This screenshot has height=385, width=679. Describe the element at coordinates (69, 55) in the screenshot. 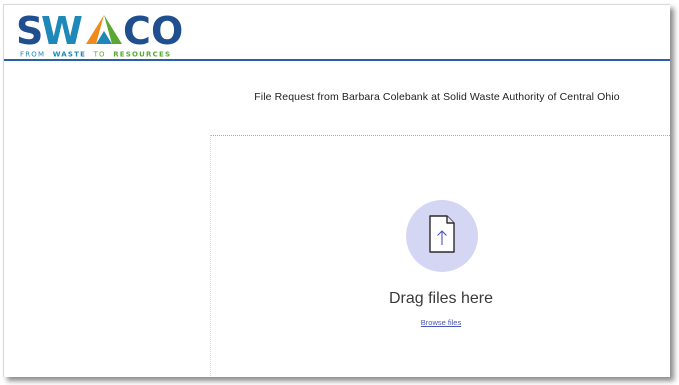

I see `logo-tagline-waste: WASTE` at that location.